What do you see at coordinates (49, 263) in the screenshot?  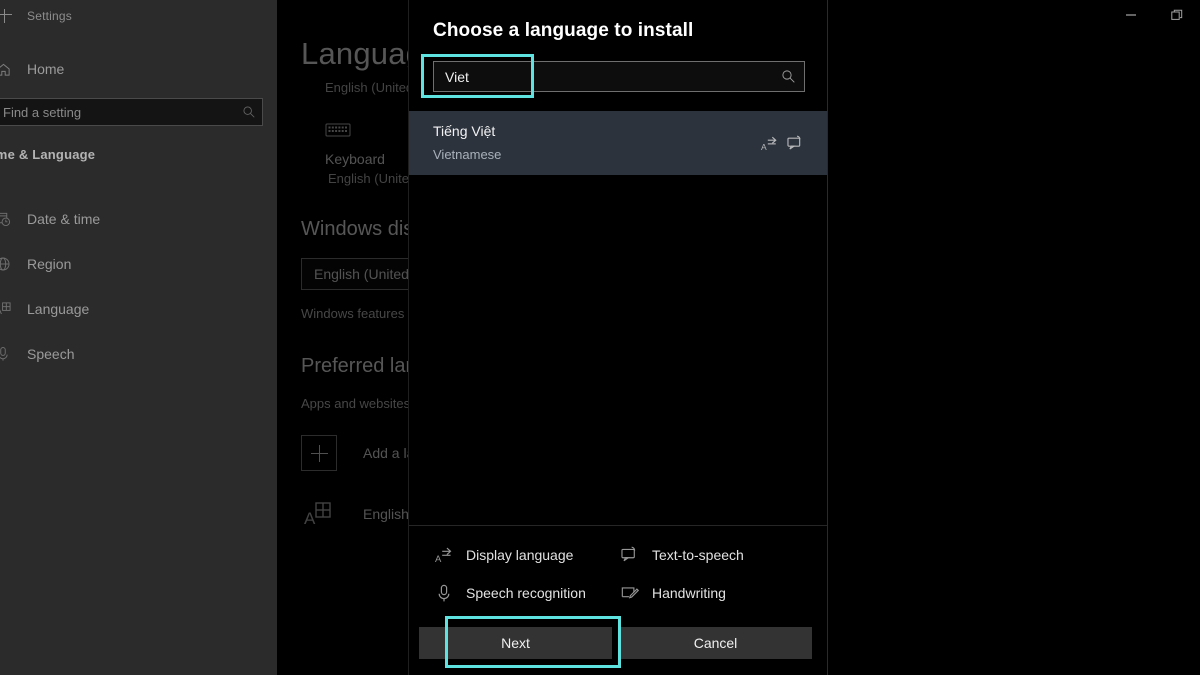 I see `sidebar-item-region-label: Region` at bounding box center [49, 263].